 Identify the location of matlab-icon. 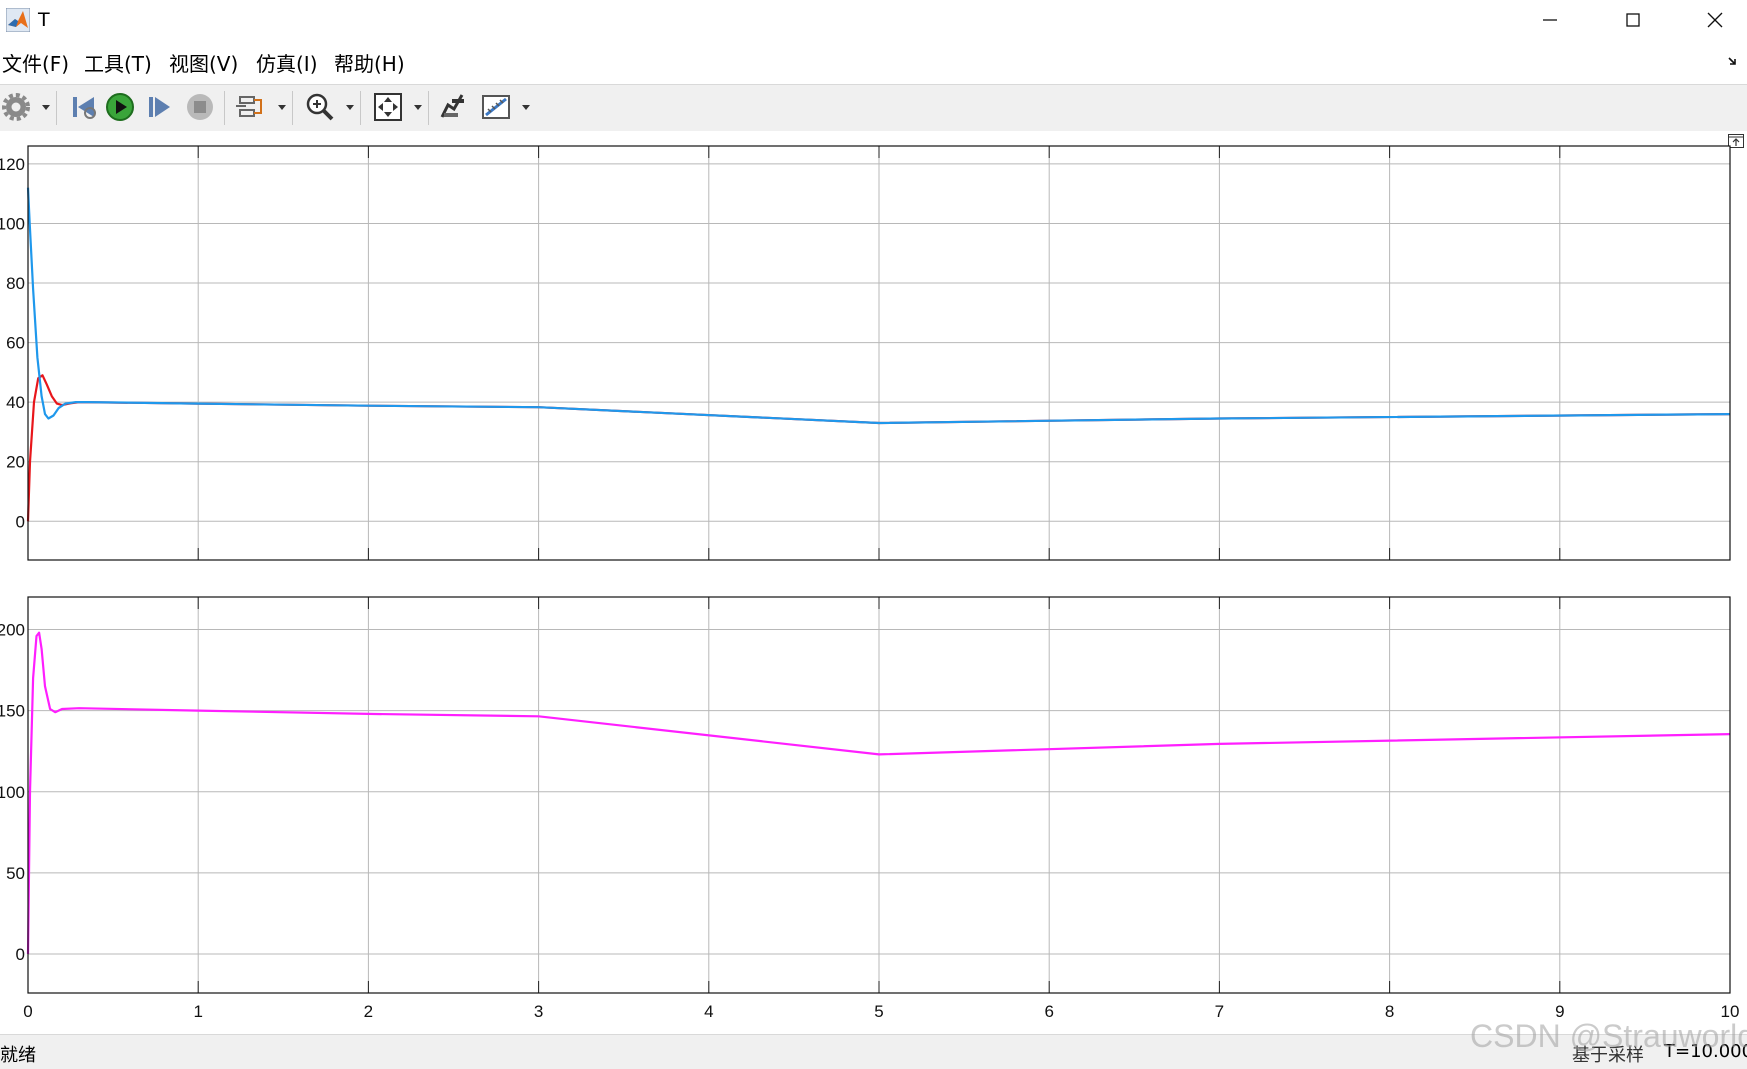
(18, 20).